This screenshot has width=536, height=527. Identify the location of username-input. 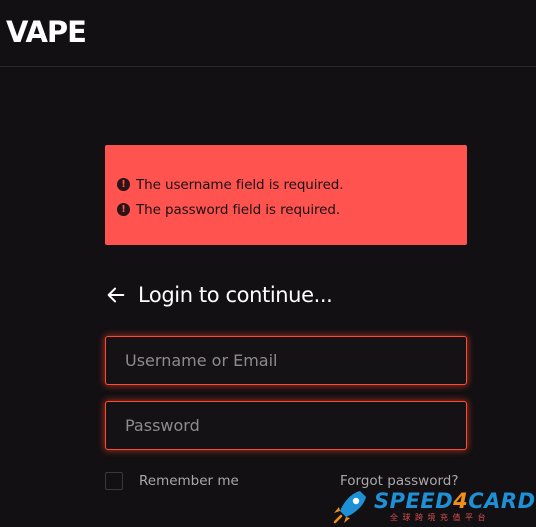
(286, 360).